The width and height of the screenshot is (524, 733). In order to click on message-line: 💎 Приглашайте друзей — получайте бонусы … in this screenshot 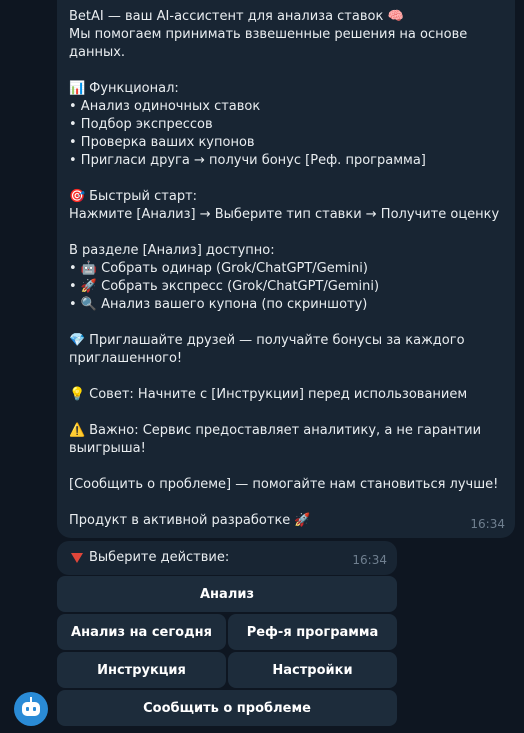, I will do `click(286, 341)`.